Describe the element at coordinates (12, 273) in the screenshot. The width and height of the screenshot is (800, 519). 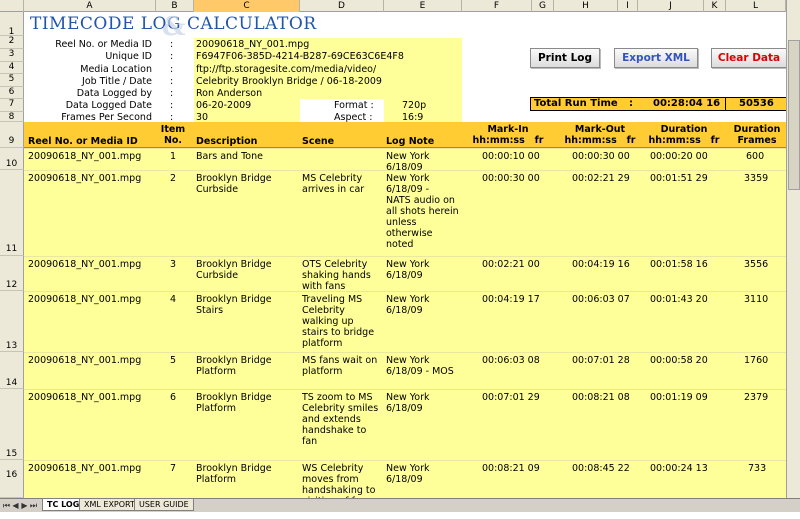
I see `row-header-12: 12` at that location.